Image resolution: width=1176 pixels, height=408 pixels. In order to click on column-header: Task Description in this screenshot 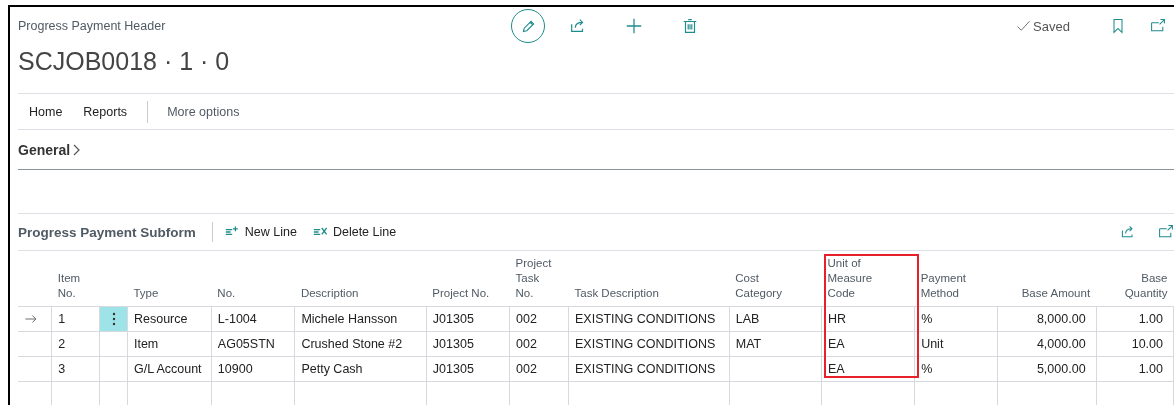, I will do `click(644, 293)`.